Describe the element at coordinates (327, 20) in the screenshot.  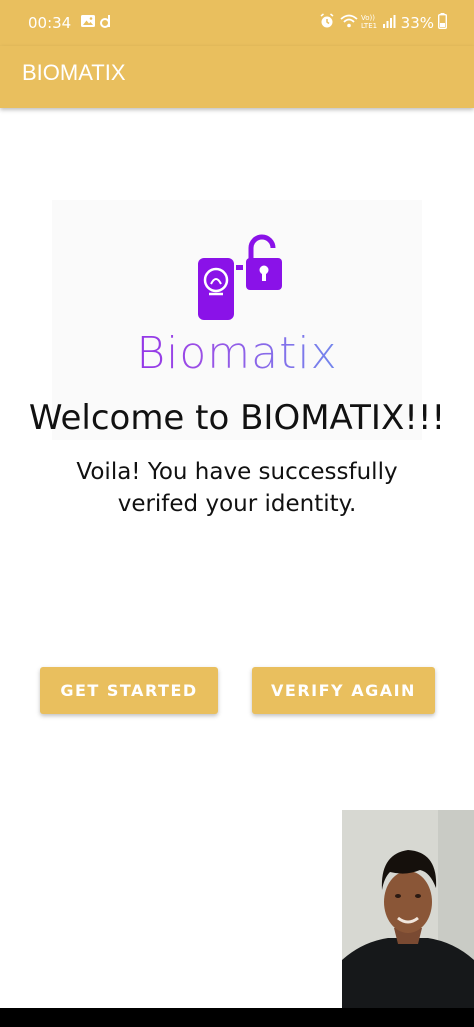
I see `alarm-icon` at that location.